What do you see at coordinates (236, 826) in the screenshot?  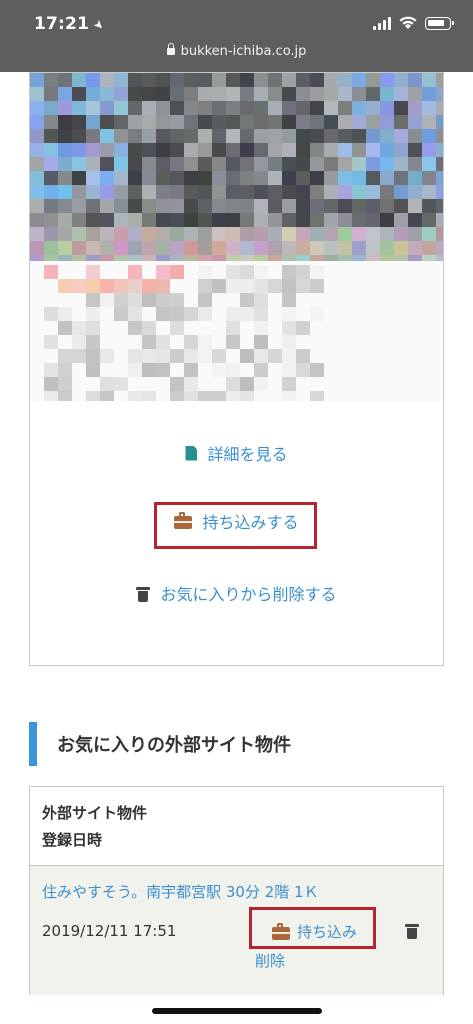 I see `table-header: 外部サイト物件 登録日時` at bounding box center [236, 826].